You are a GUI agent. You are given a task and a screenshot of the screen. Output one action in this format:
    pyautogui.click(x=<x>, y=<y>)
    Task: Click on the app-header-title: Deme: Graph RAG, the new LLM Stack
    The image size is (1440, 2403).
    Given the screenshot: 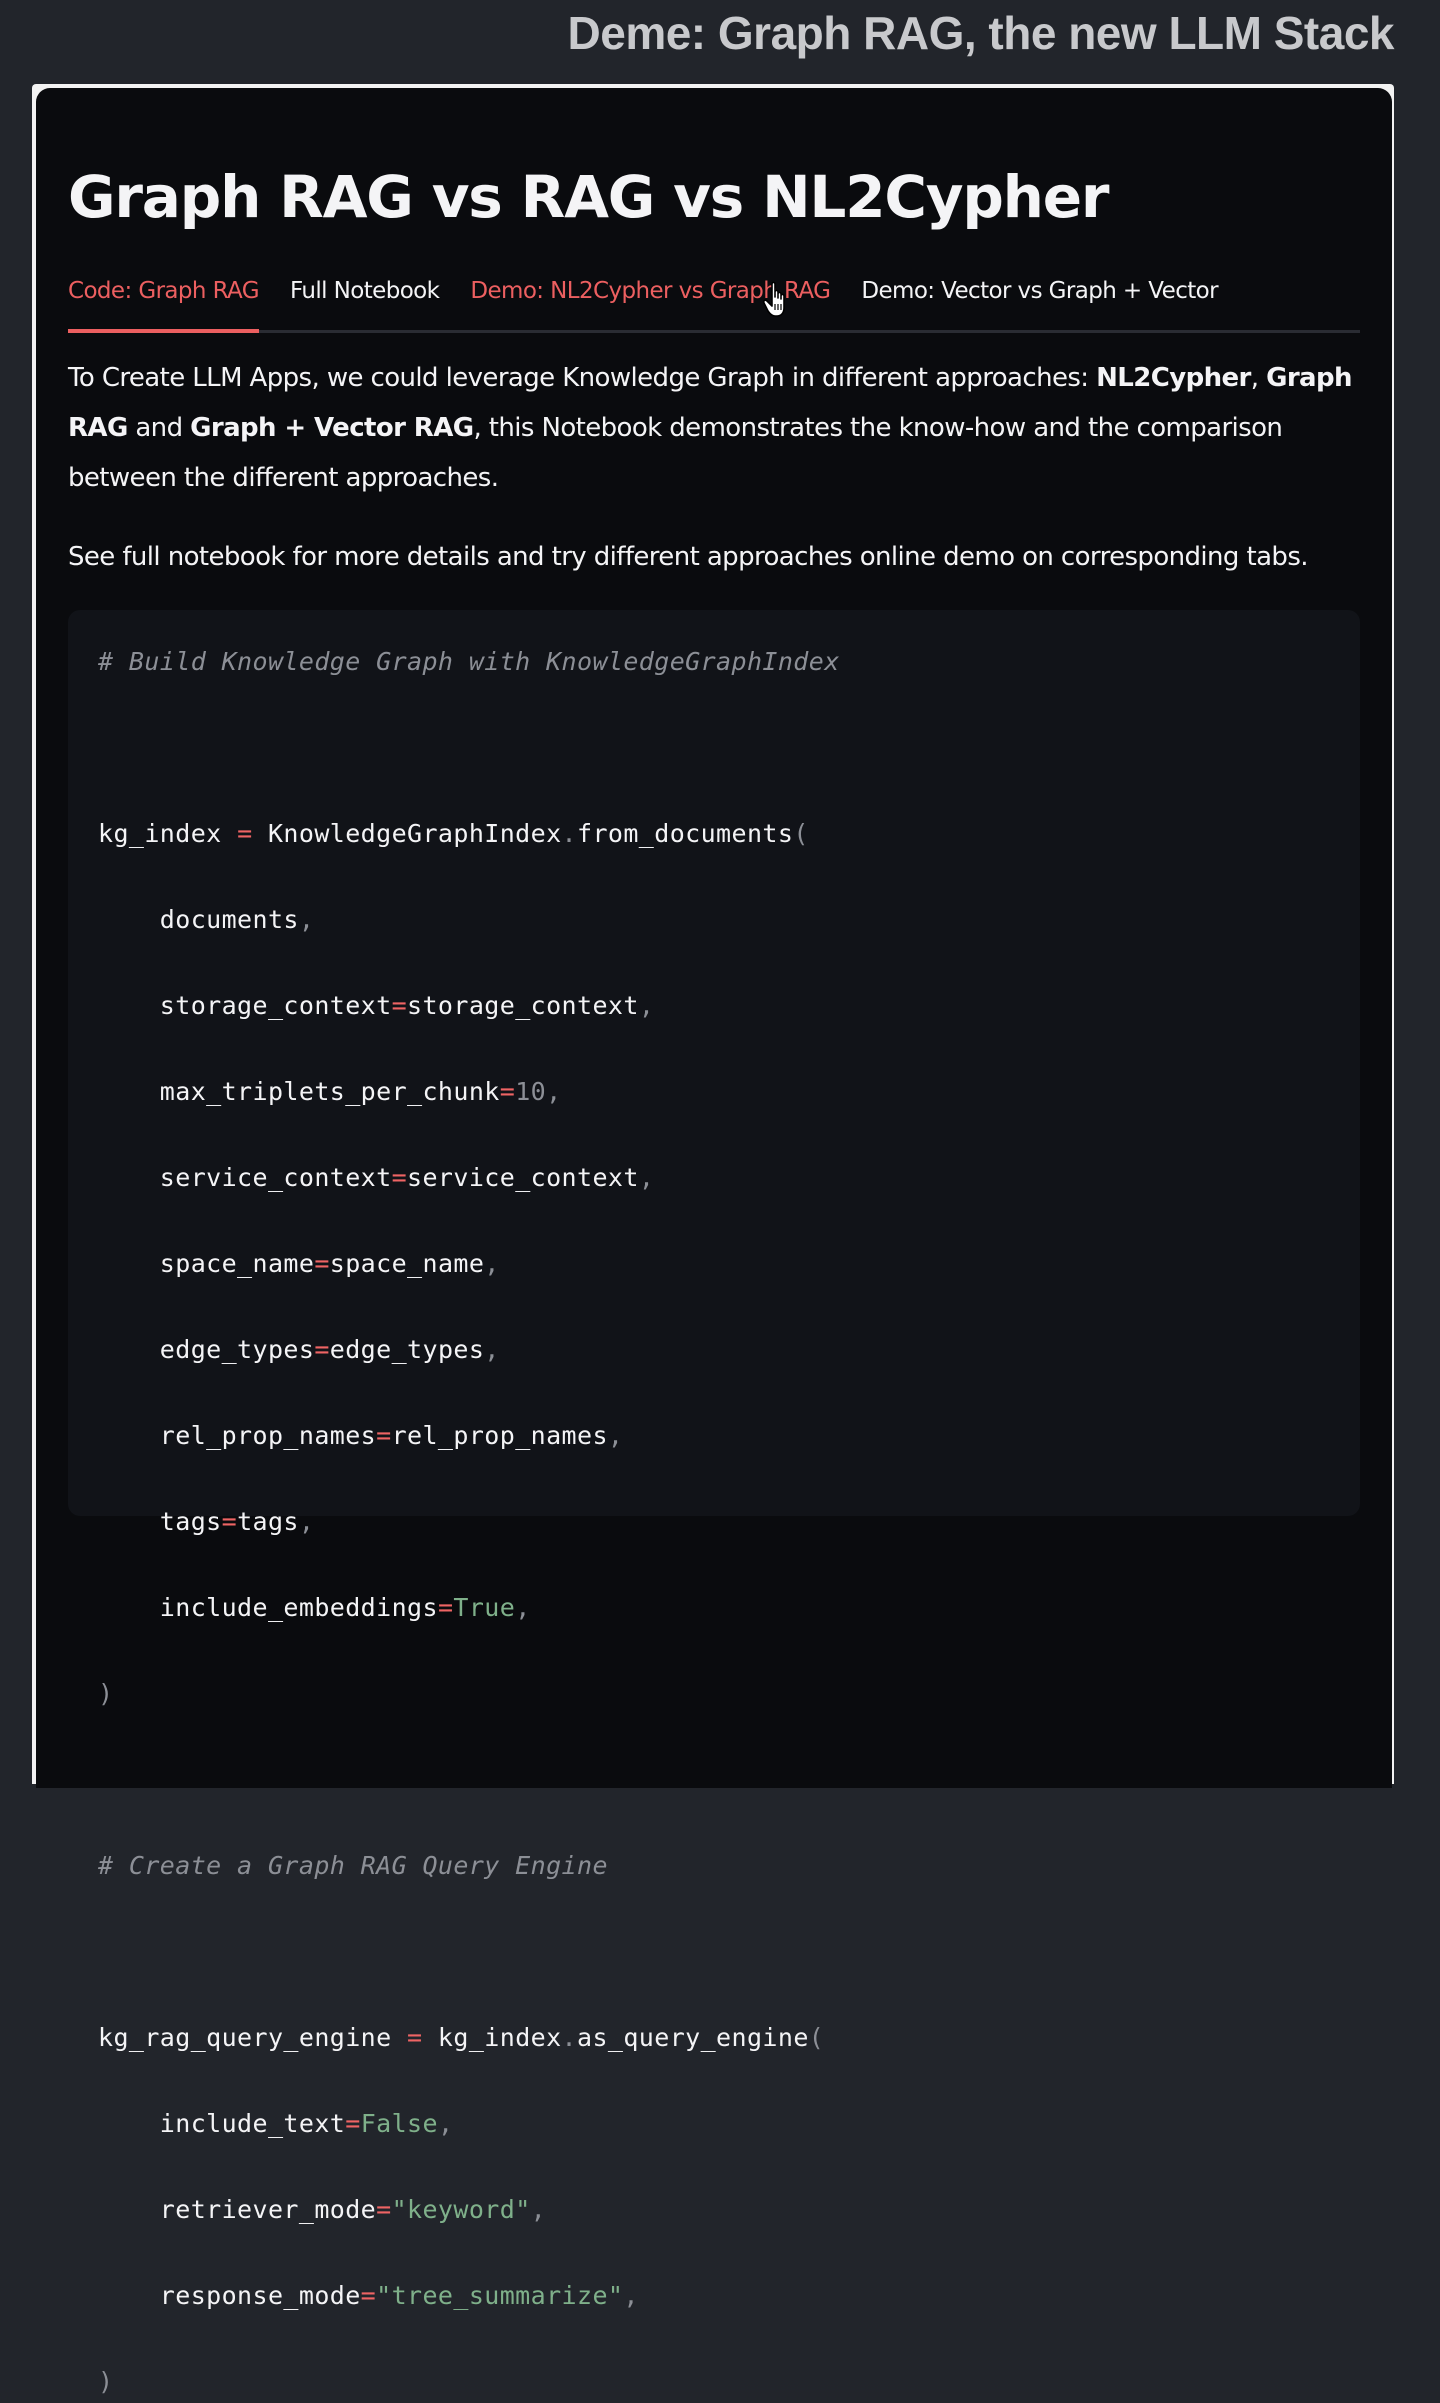 What is the action you would take?
    pyautogui.click(x=981, y=33)
    